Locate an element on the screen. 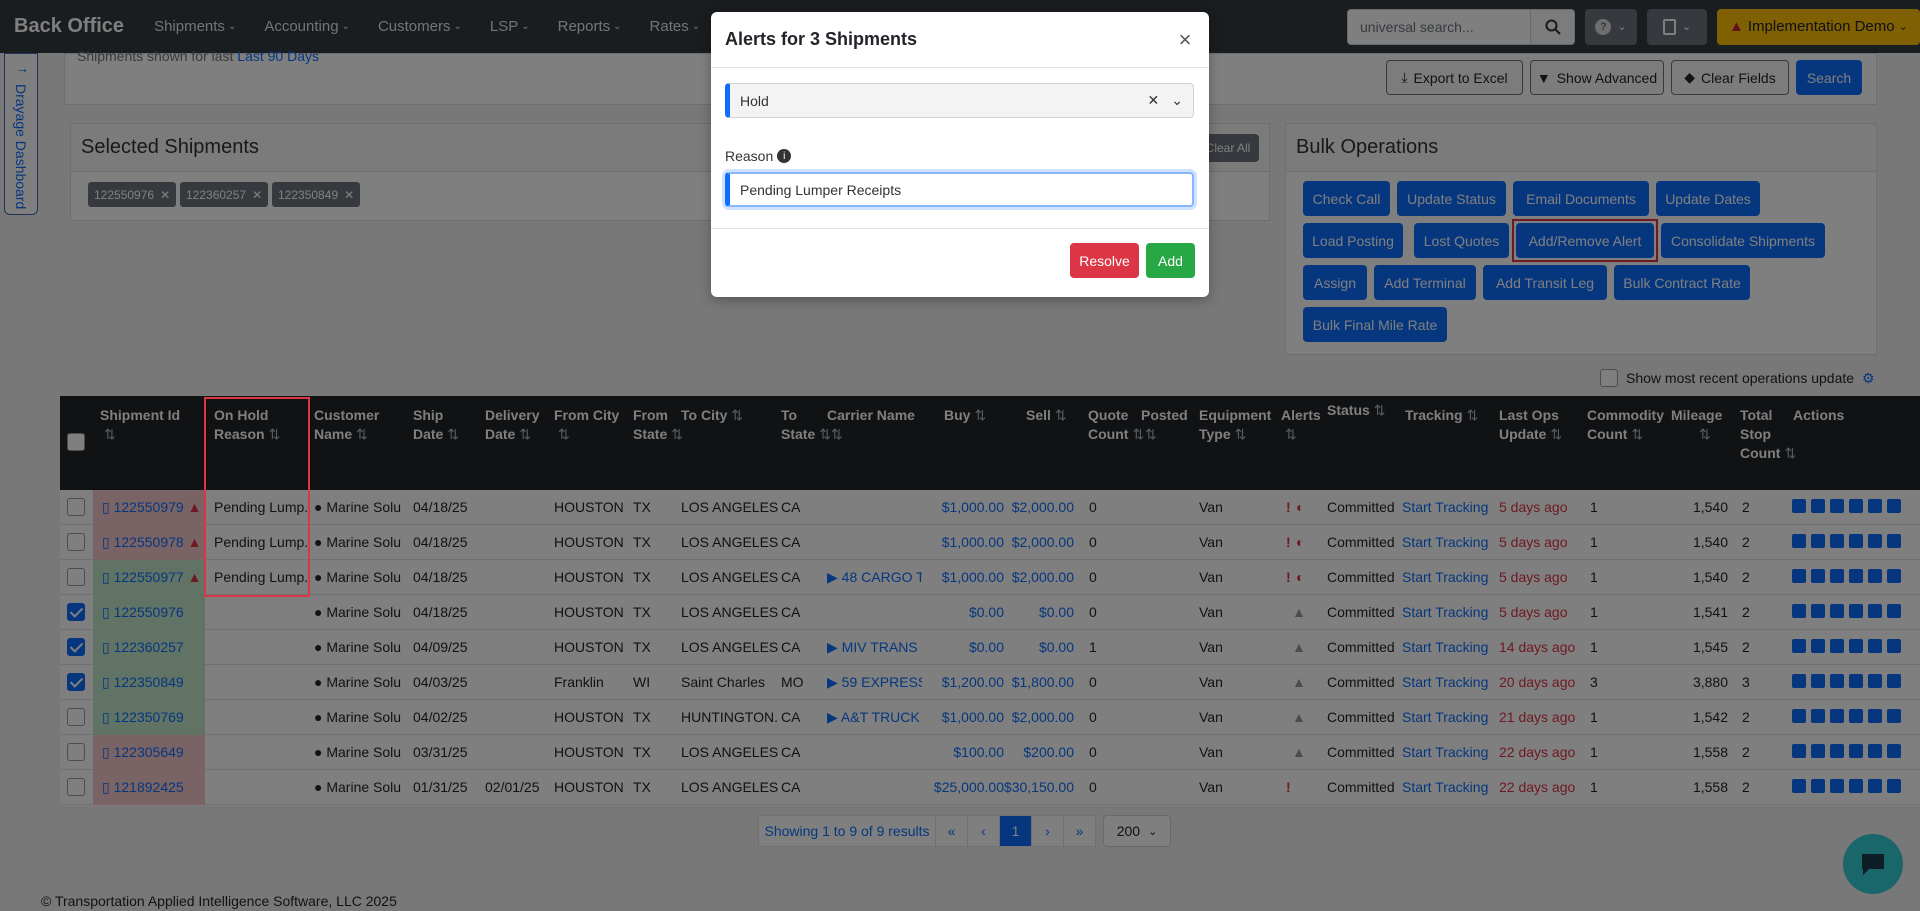 Image resolution: width=1920 pixels, height=911 pixels. reason-input is located at coordinates (959, 189).